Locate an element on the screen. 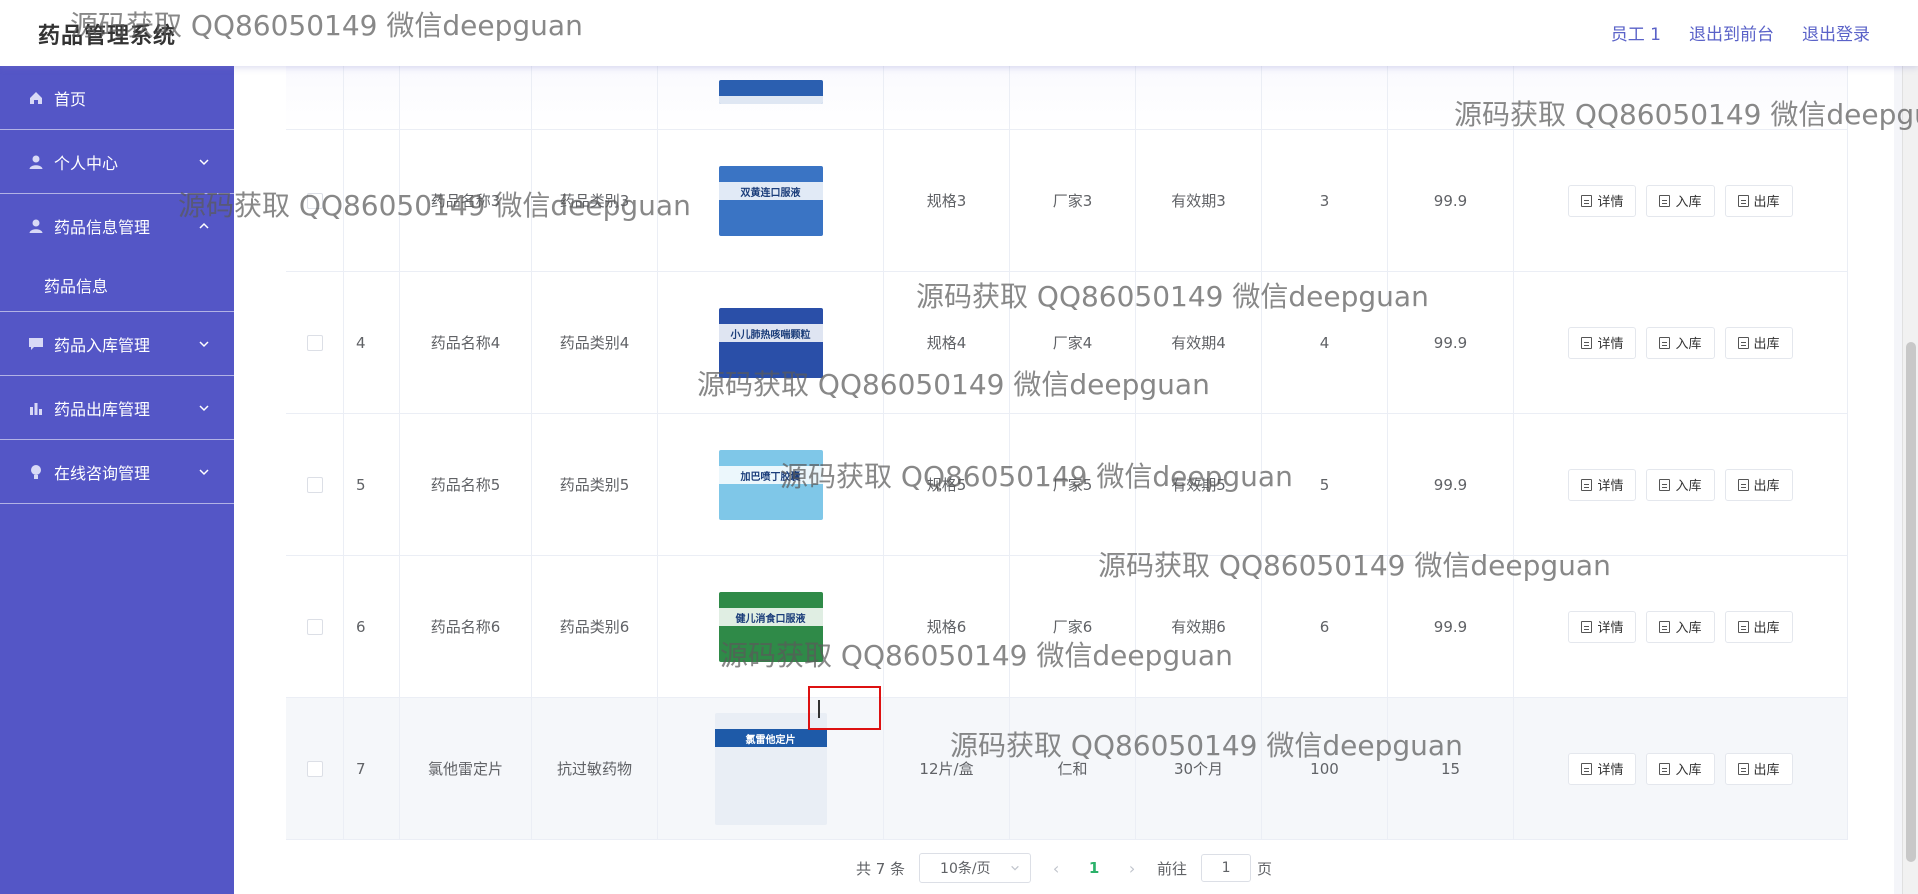 This screenshot has width=1918, height=894. sidebar: 首页 个人中心 药品信息管理 药品信息 药品入库管理 药品出库管理 在线咨询管理 is located at coordinates (117, 480).